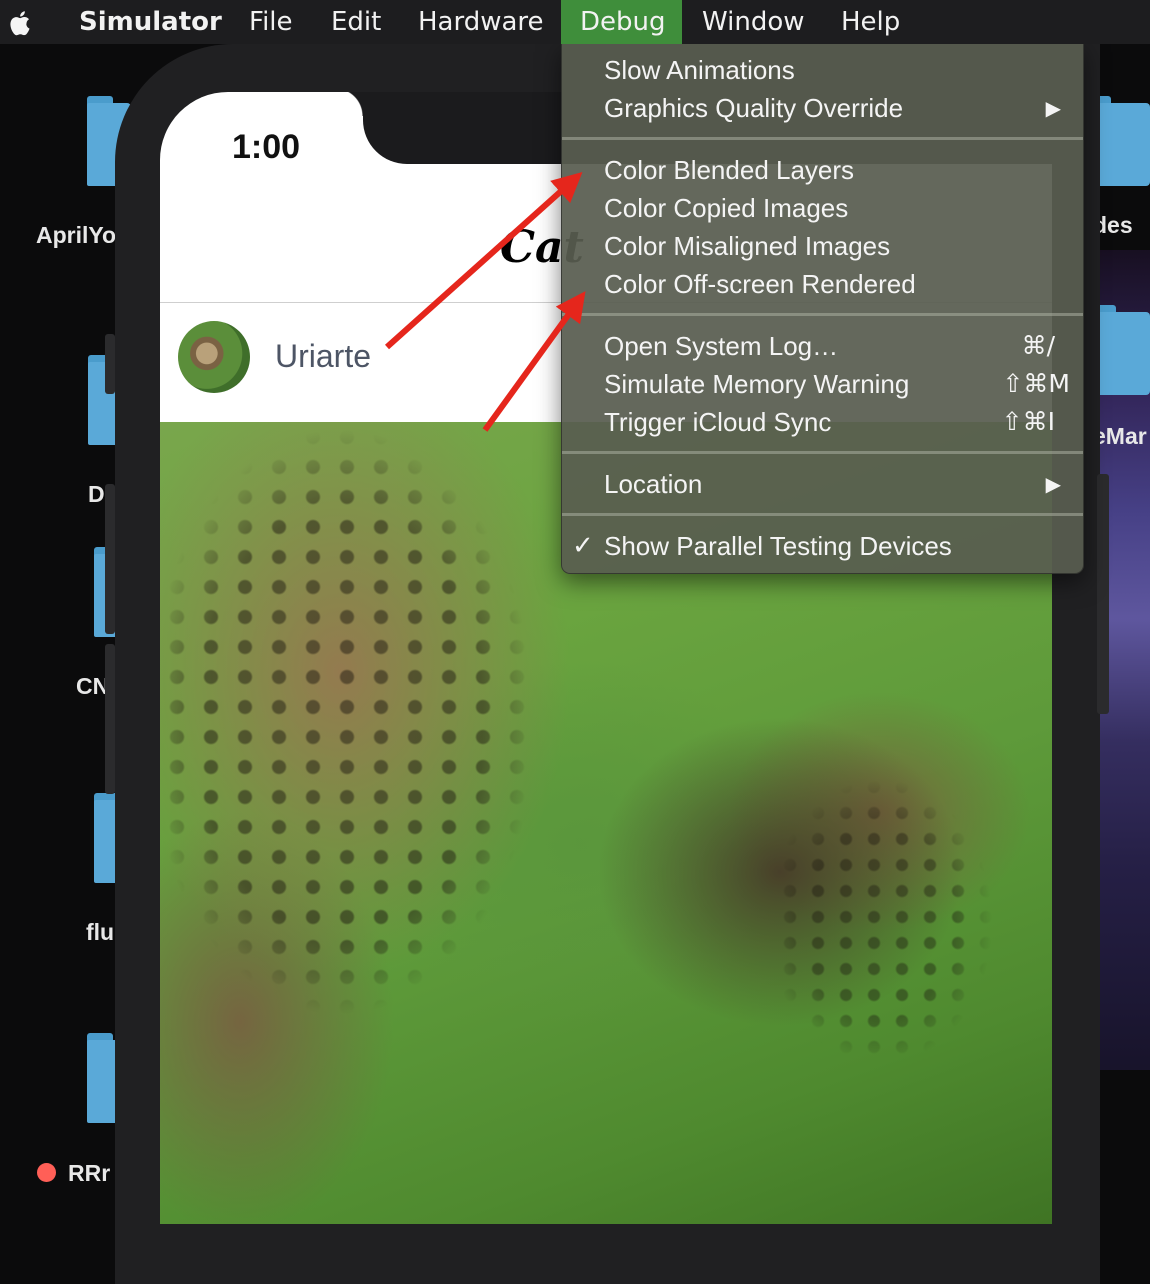 The image size is (1150, 1284). I want to click on menu-hardware: Hardware, so click(481, 22).